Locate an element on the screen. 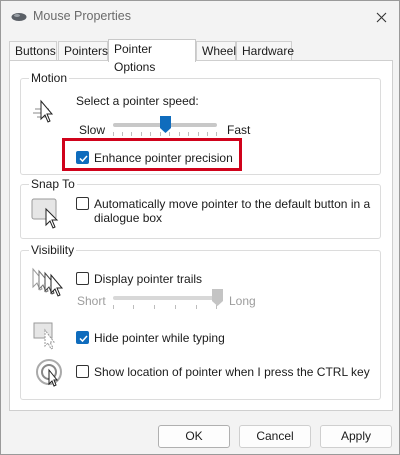 This screenshot has height=455, width=400. hide-pointer-icon is located at coordinates (44, 336).